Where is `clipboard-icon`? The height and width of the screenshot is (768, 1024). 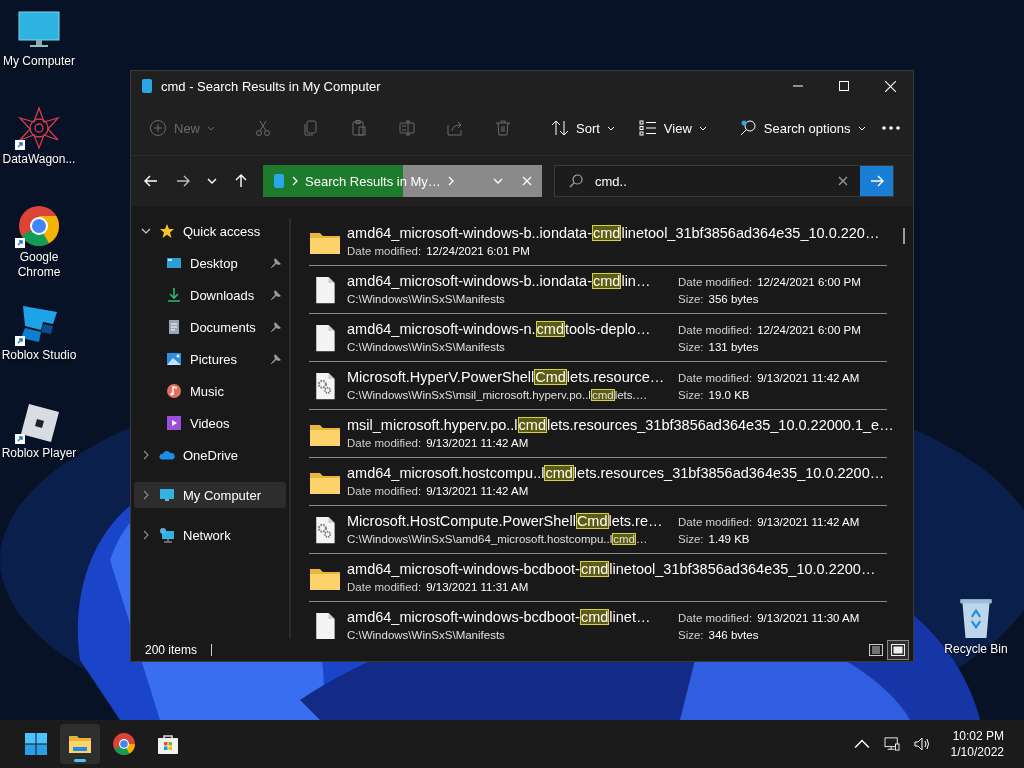
clipboard-icon is located at coordinates (359, 128).